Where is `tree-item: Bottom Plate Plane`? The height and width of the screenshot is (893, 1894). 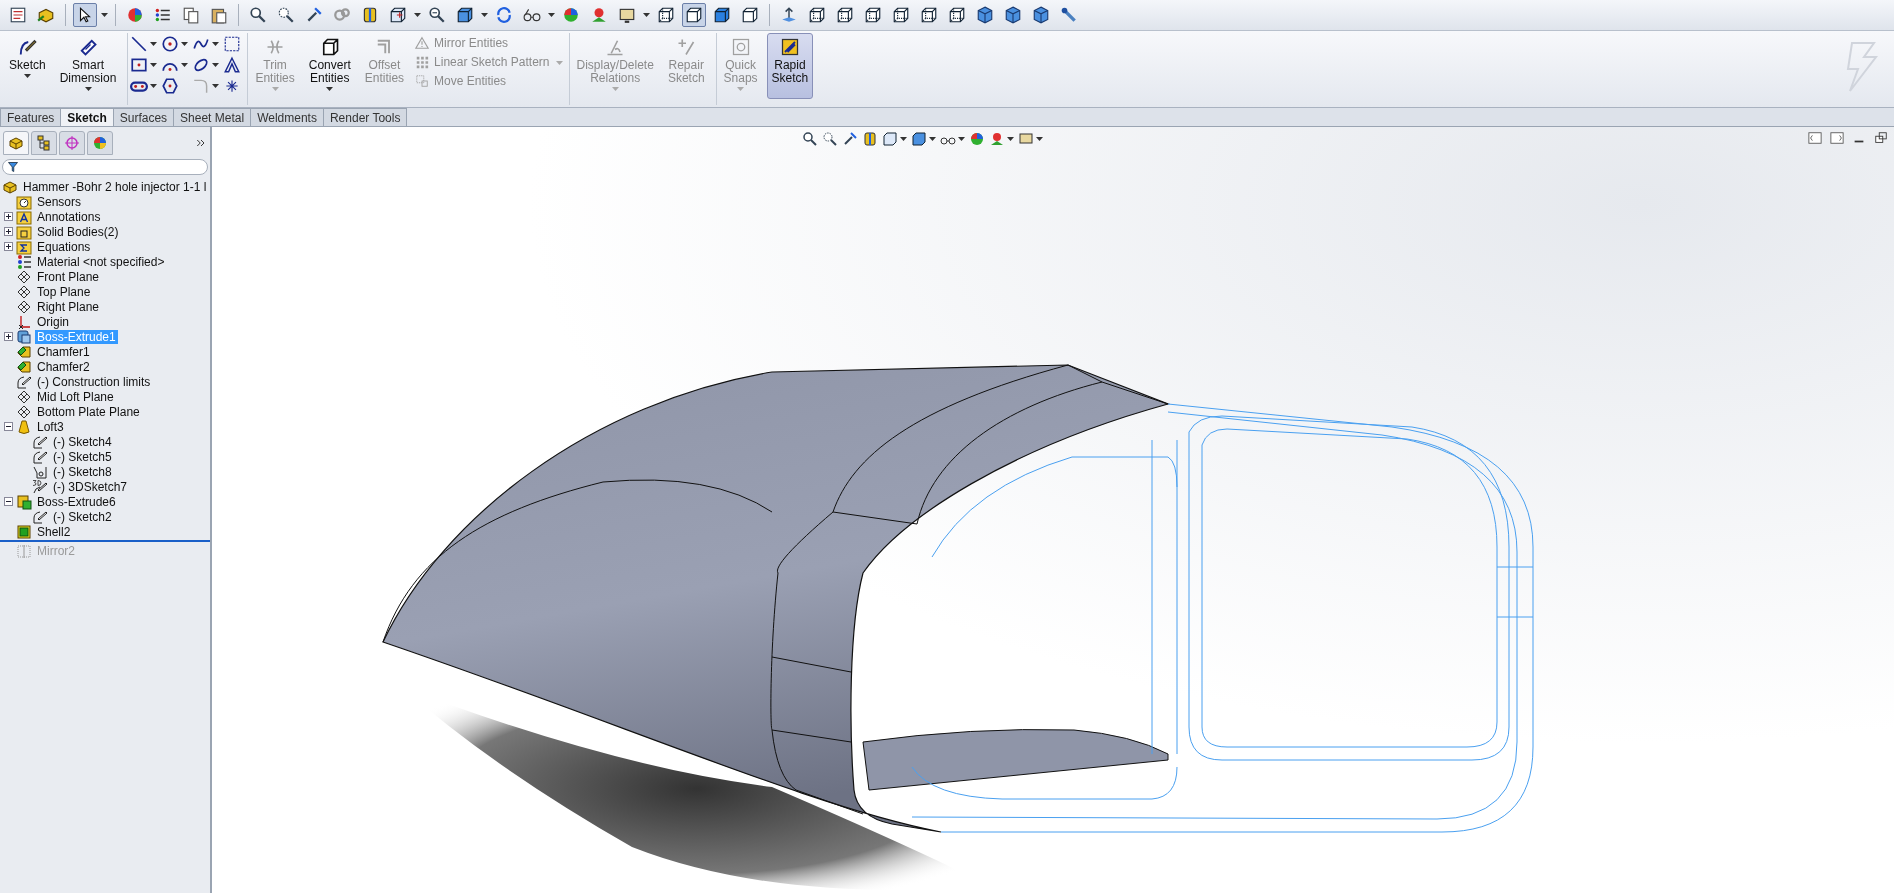
tree-item: Bottom Plate Plane is located at coordinates (88, 411).